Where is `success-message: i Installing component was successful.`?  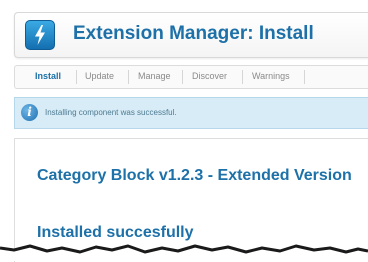 success-message: i Installing component was successful. is located at coordinates (191, 113).